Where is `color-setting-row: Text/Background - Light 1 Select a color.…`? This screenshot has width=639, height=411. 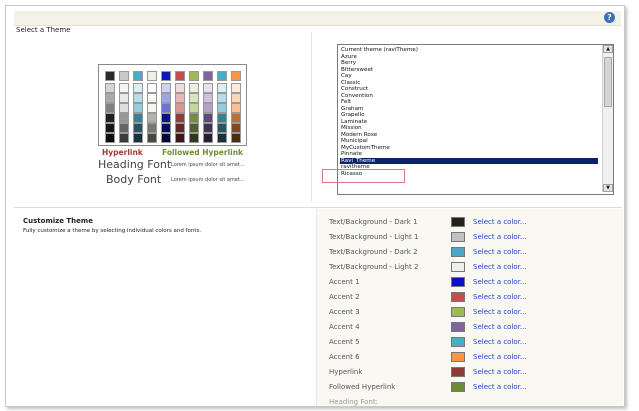
color-setting-row: Text/Background - Light 1 Select a color.… is located at coordinates (474, 238).